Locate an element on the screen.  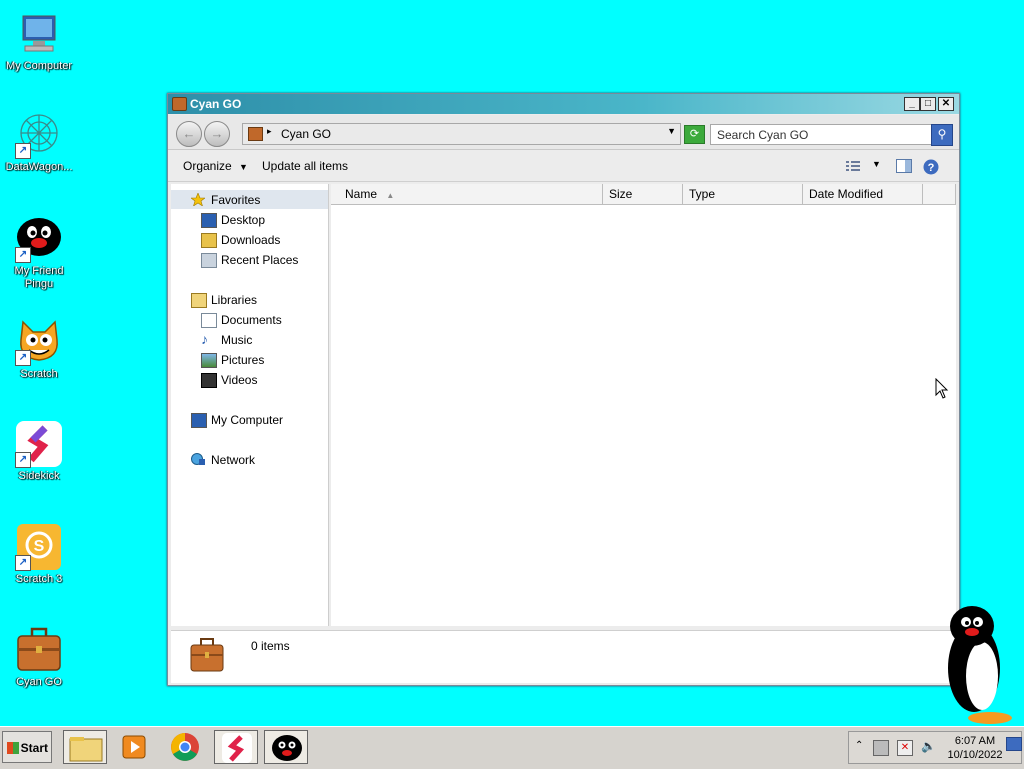
svg-text: S is located at coordinates (39, 546).